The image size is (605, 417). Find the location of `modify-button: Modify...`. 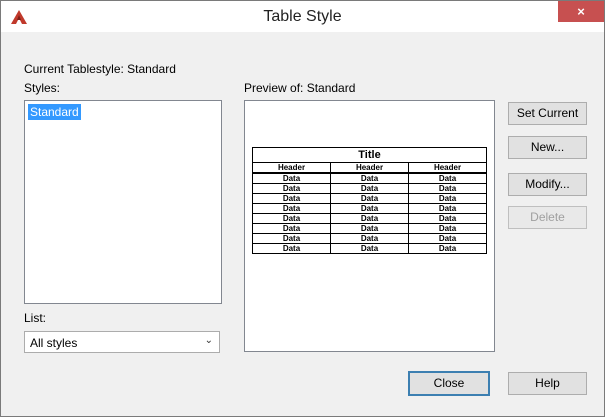

modify-button: Modify... is located at coordinates (547, 184).